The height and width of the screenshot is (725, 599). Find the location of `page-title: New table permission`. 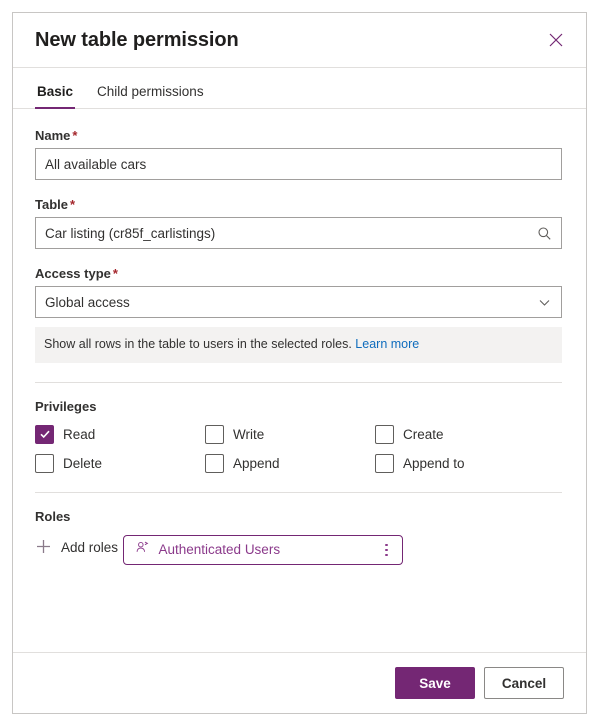

page-title: New table permission is located at coordinates (137, 39).